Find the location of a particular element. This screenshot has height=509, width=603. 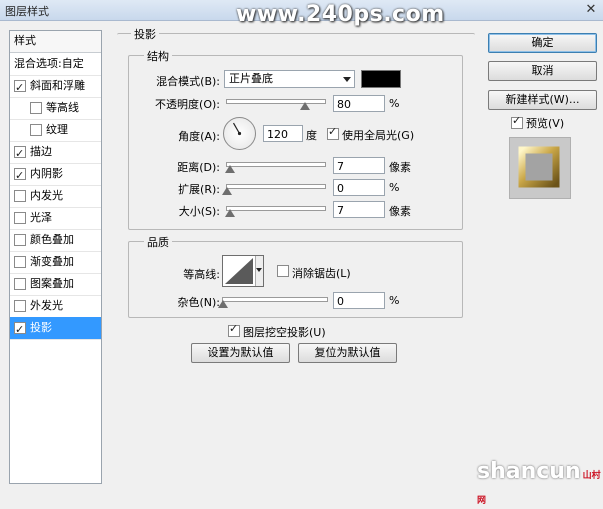

size-slider-thumb is located at coordinates (229, 213).